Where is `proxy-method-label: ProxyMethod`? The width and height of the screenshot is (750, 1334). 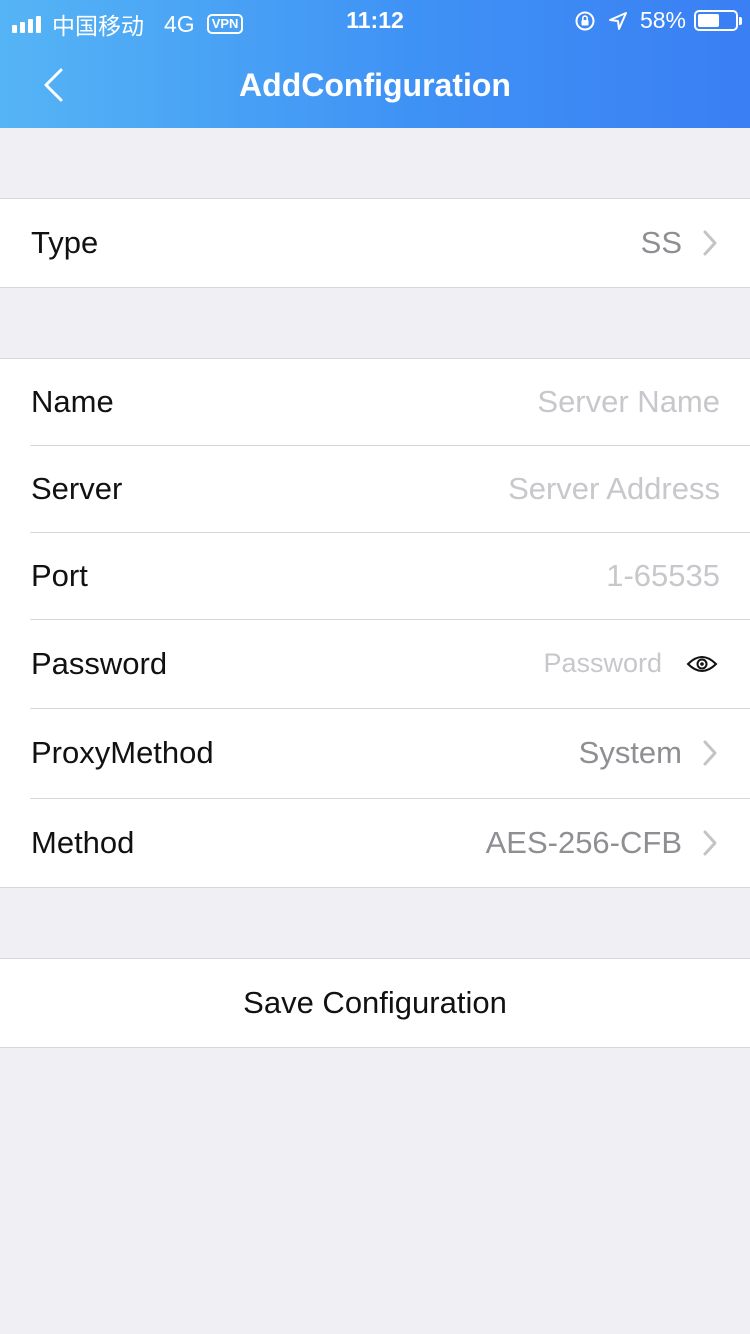
proxy-method-label: ProxyMethod is located at coordinates (122, 752).